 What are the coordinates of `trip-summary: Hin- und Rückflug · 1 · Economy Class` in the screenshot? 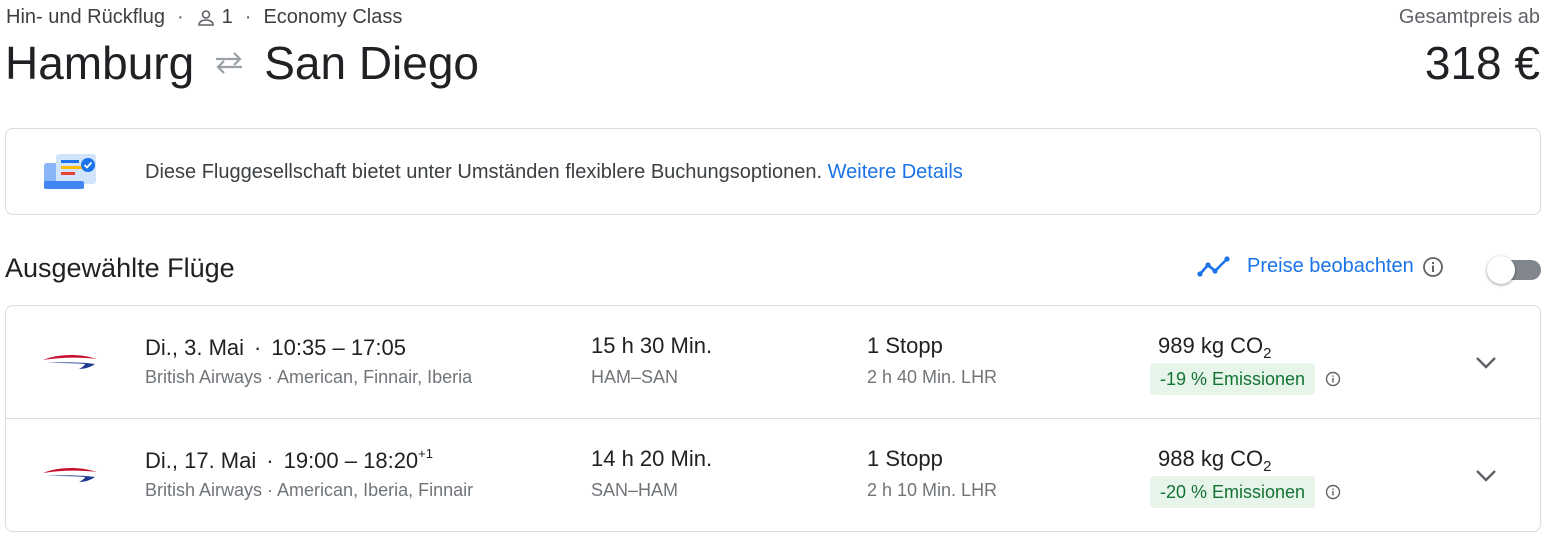 It's located at (204, 17).